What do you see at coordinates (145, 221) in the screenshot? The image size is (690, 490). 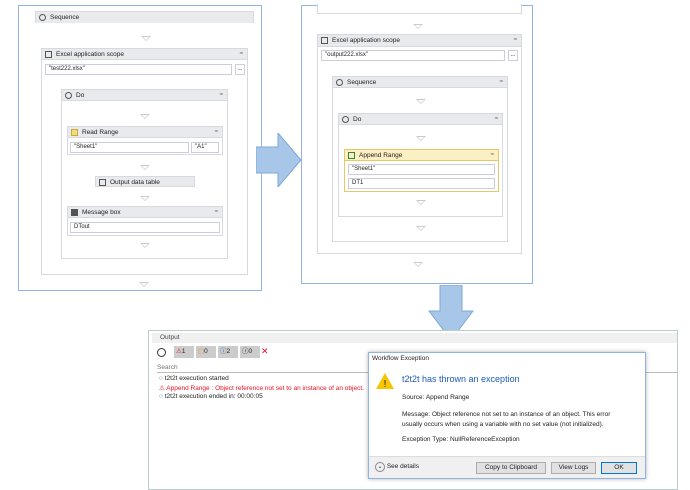 I see `message-box-activity: Message box ≈ DTout` at bounding box center [145, 221].